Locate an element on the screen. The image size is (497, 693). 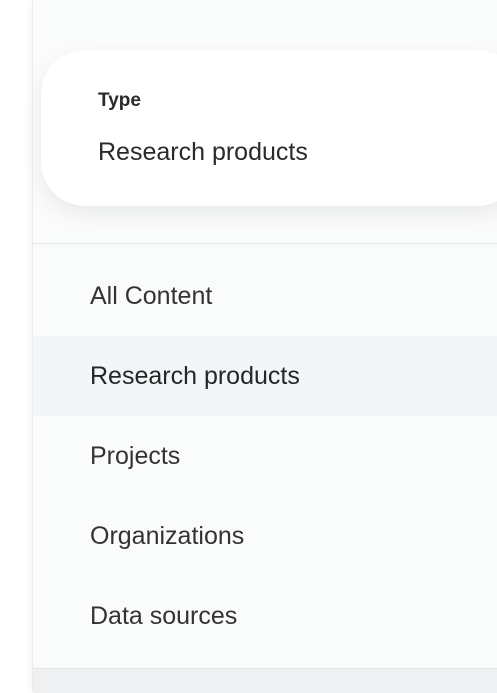
option-projects: Projects is located at coordinates (265, 456).